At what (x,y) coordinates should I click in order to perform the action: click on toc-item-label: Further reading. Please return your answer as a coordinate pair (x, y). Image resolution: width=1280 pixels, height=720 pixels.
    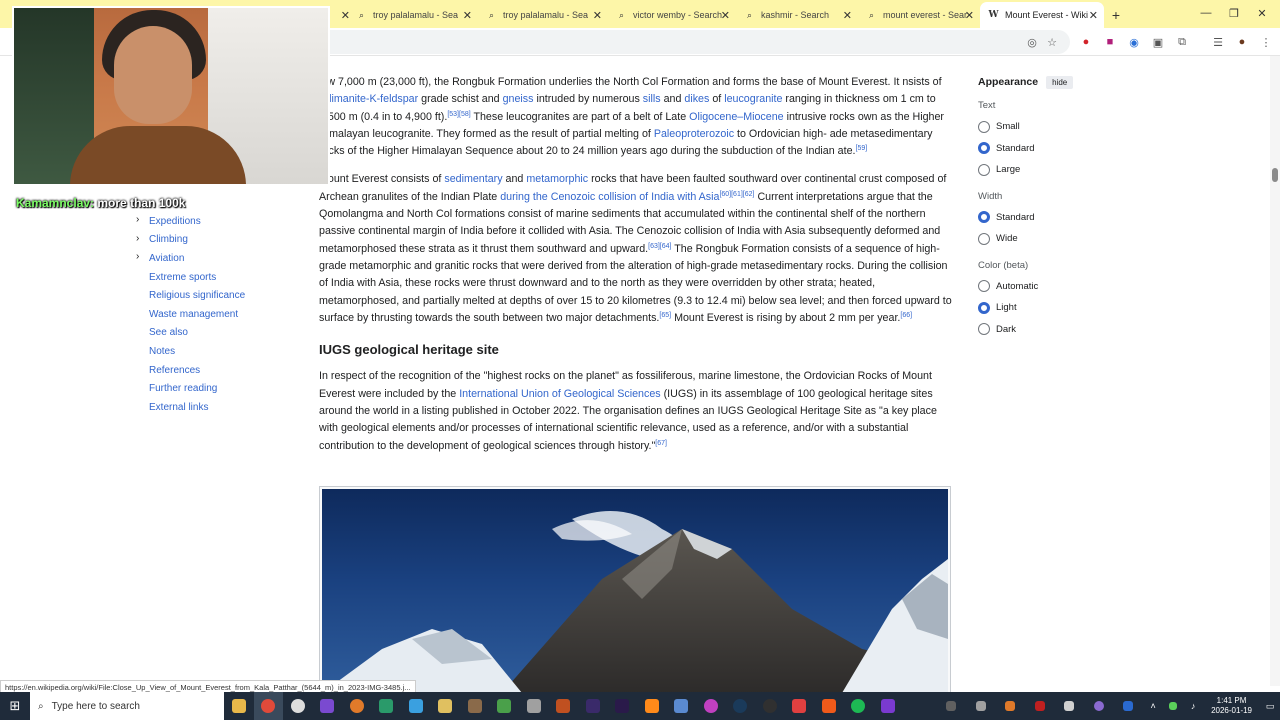
    Looking at the image, I should click on (183, 388).